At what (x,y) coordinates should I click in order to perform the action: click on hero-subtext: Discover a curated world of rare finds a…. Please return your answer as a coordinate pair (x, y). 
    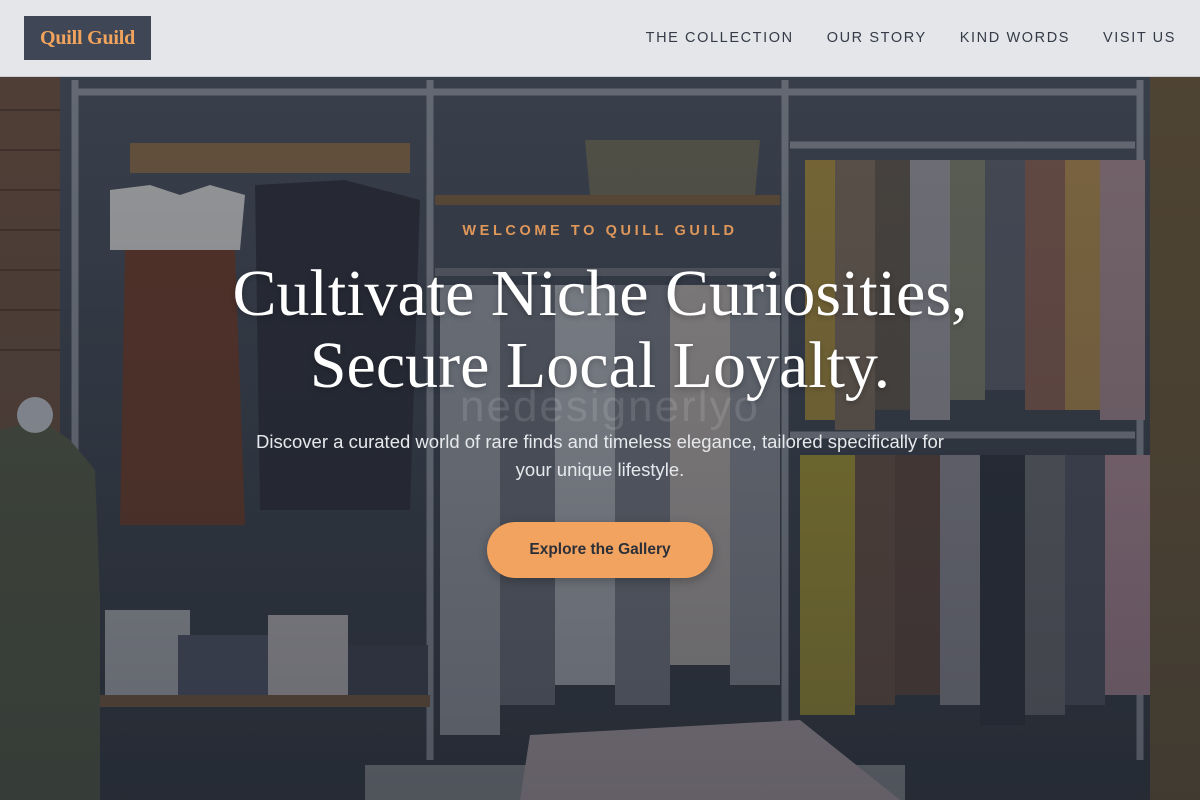
    Looking at the image, I should click on (600, 455).